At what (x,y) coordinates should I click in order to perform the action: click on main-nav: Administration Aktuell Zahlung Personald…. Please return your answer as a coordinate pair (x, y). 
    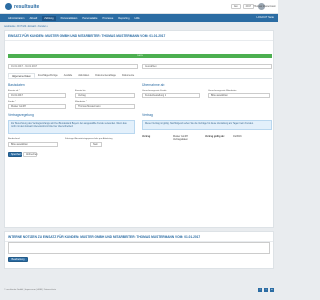
    Looking at the image, I should click on (139, 18).